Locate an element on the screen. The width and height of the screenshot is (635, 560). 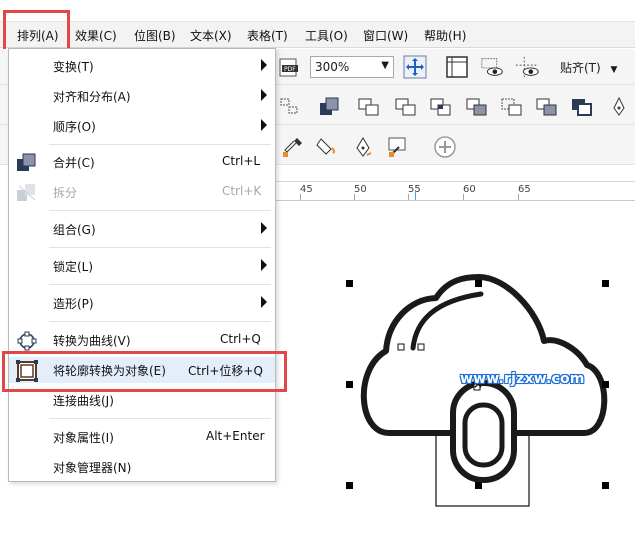
menu-item-object-manager: 对象管理器(N) is located at coordinates (142, 467).